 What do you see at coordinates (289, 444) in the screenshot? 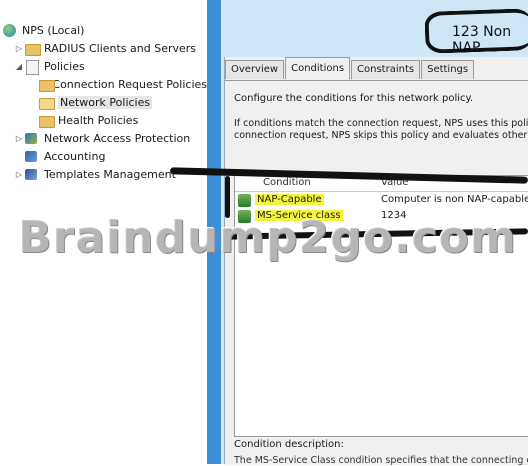
I see `condition-description-label: Condition description:` at bounding box center [289, 444].